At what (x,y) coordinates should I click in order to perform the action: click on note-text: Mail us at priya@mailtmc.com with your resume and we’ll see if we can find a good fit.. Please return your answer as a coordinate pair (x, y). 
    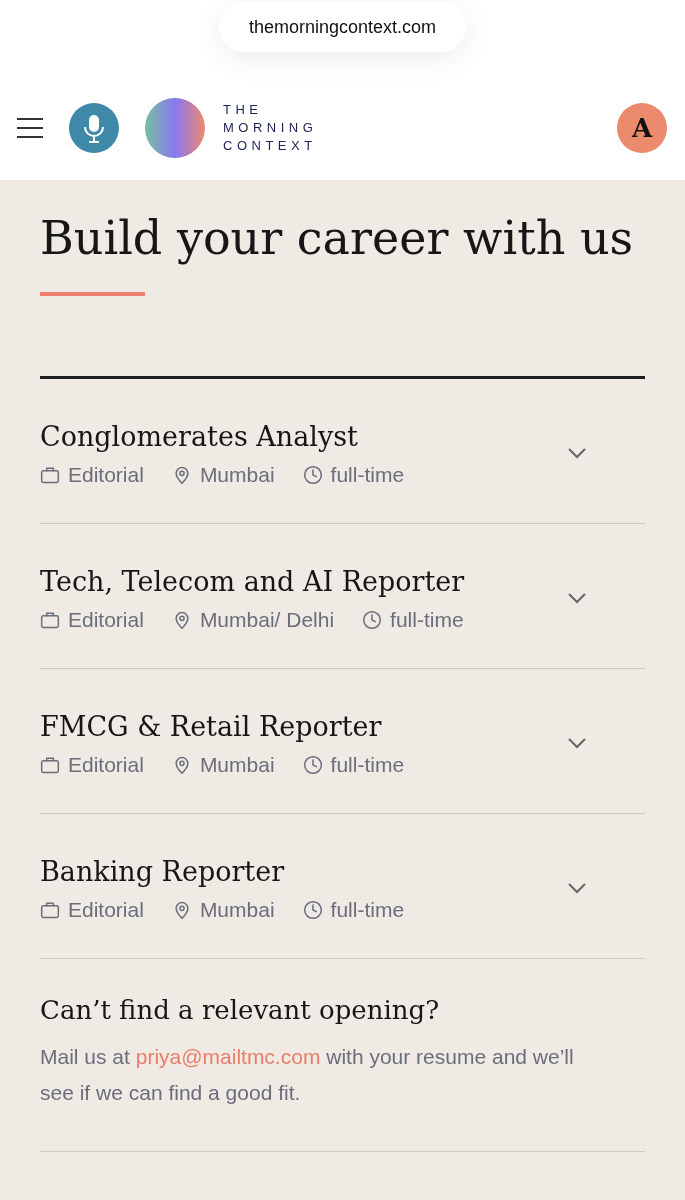
    Looking at the image, I should click on (307, 1075).